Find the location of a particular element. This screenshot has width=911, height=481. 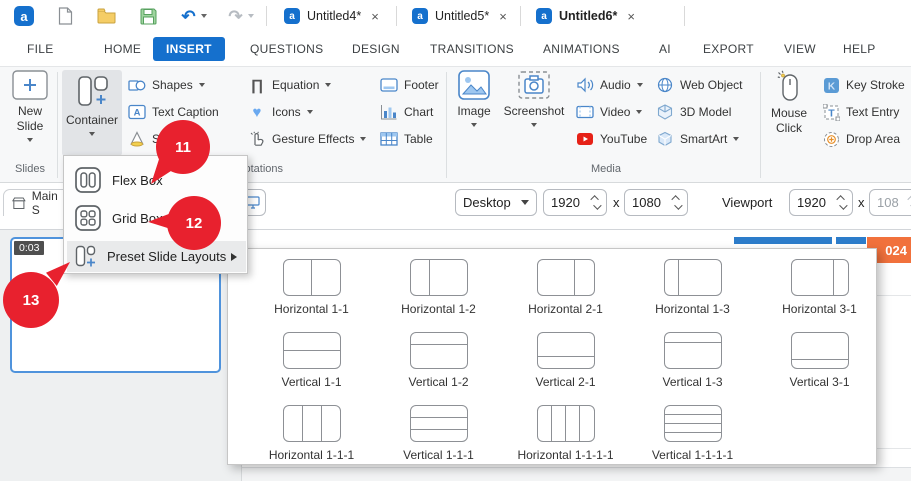

mouse-click-label: Mouse Click is located at coordinates (789, 120).